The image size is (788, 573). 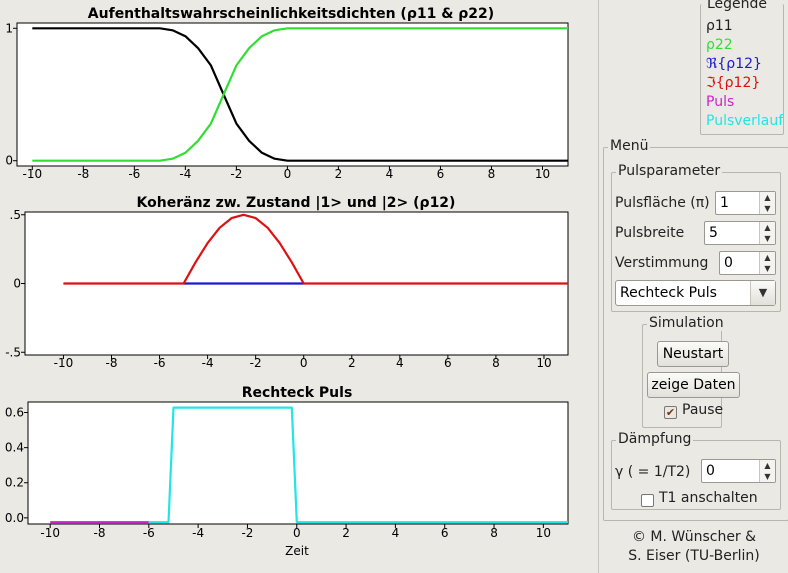 I want to click on pulsflaeche-stepper: ▲▼, so click(x=745, y=203).